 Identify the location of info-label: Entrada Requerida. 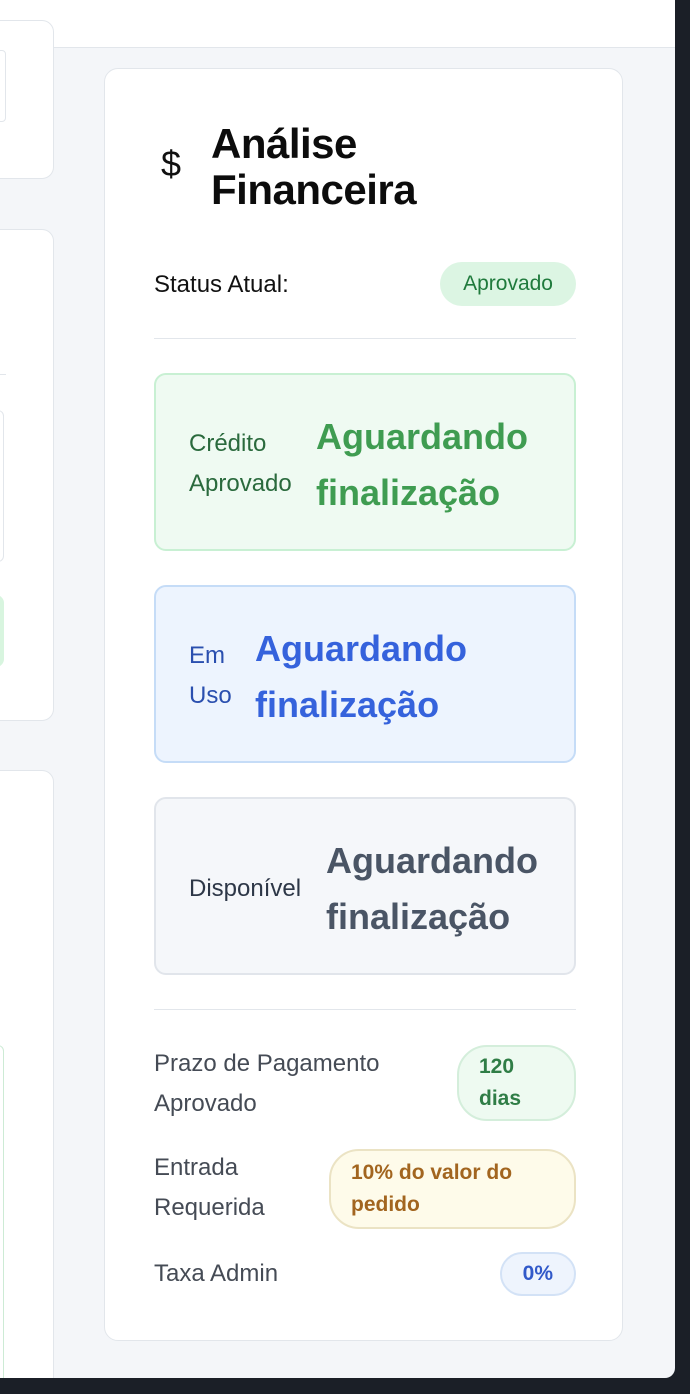
(209, 1187).